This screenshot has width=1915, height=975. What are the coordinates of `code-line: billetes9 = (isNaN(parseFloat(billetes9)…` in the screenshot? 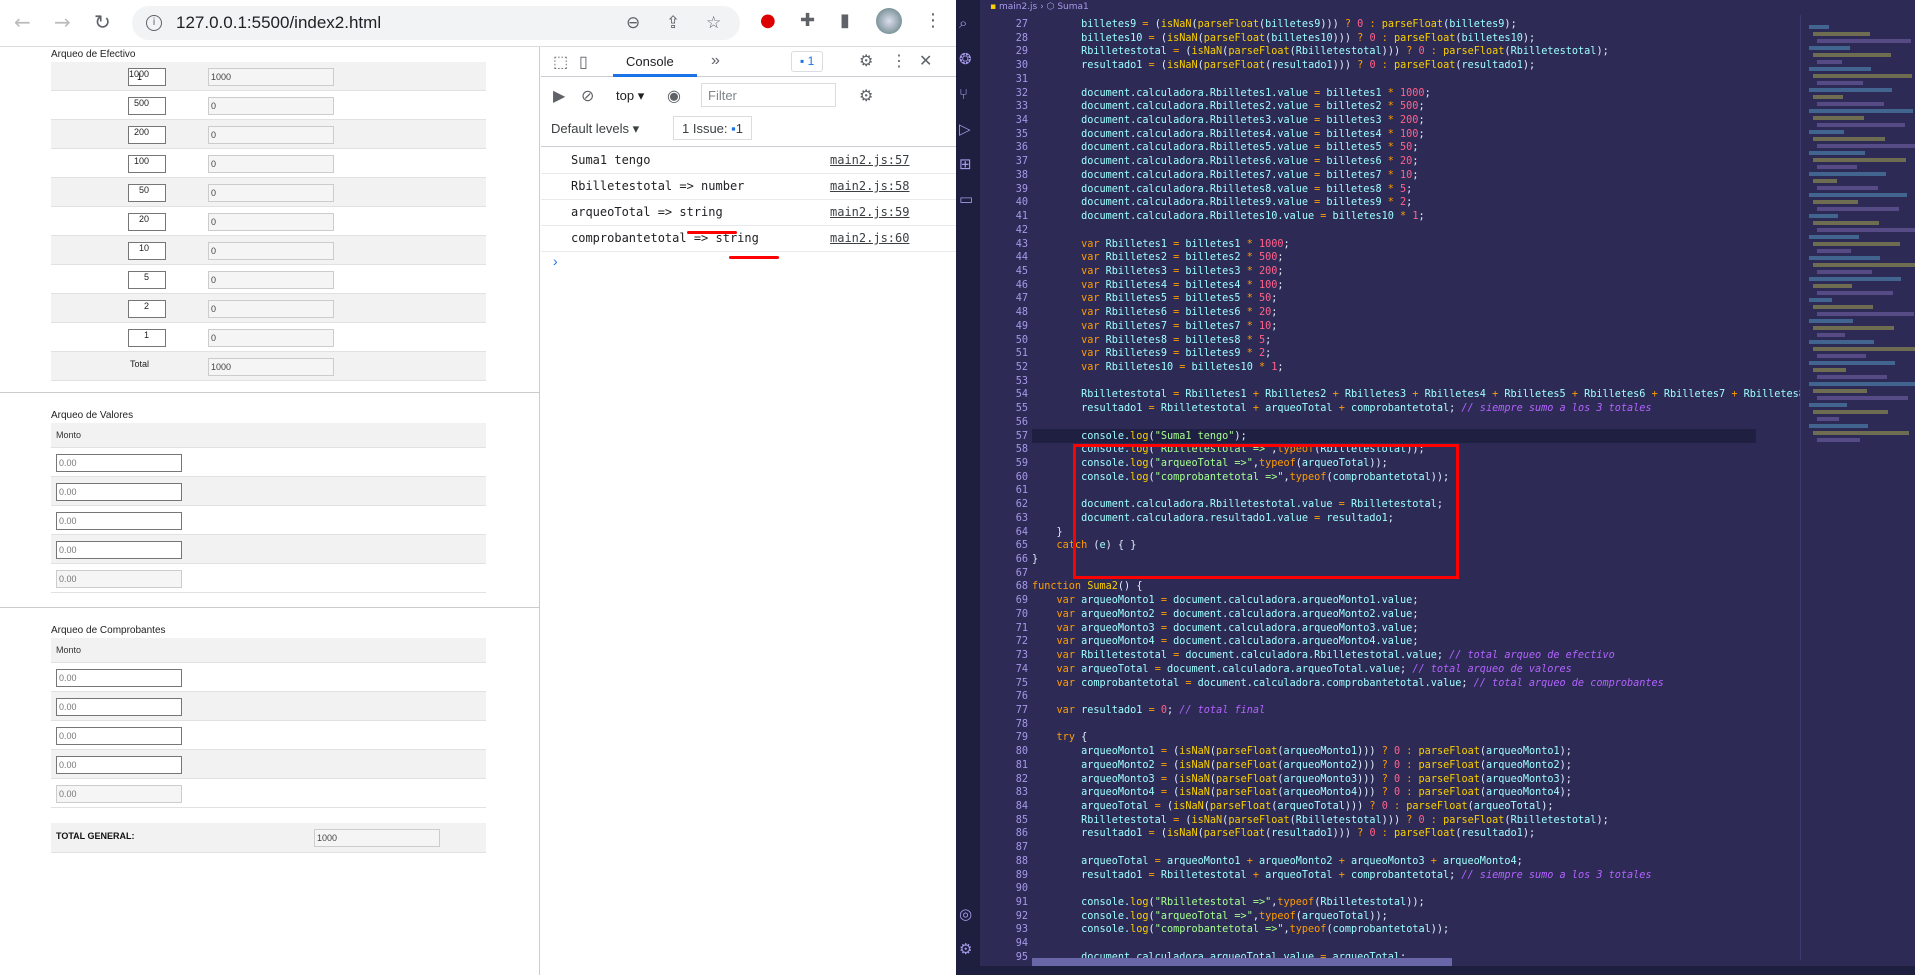 It's located at (1416, 25).